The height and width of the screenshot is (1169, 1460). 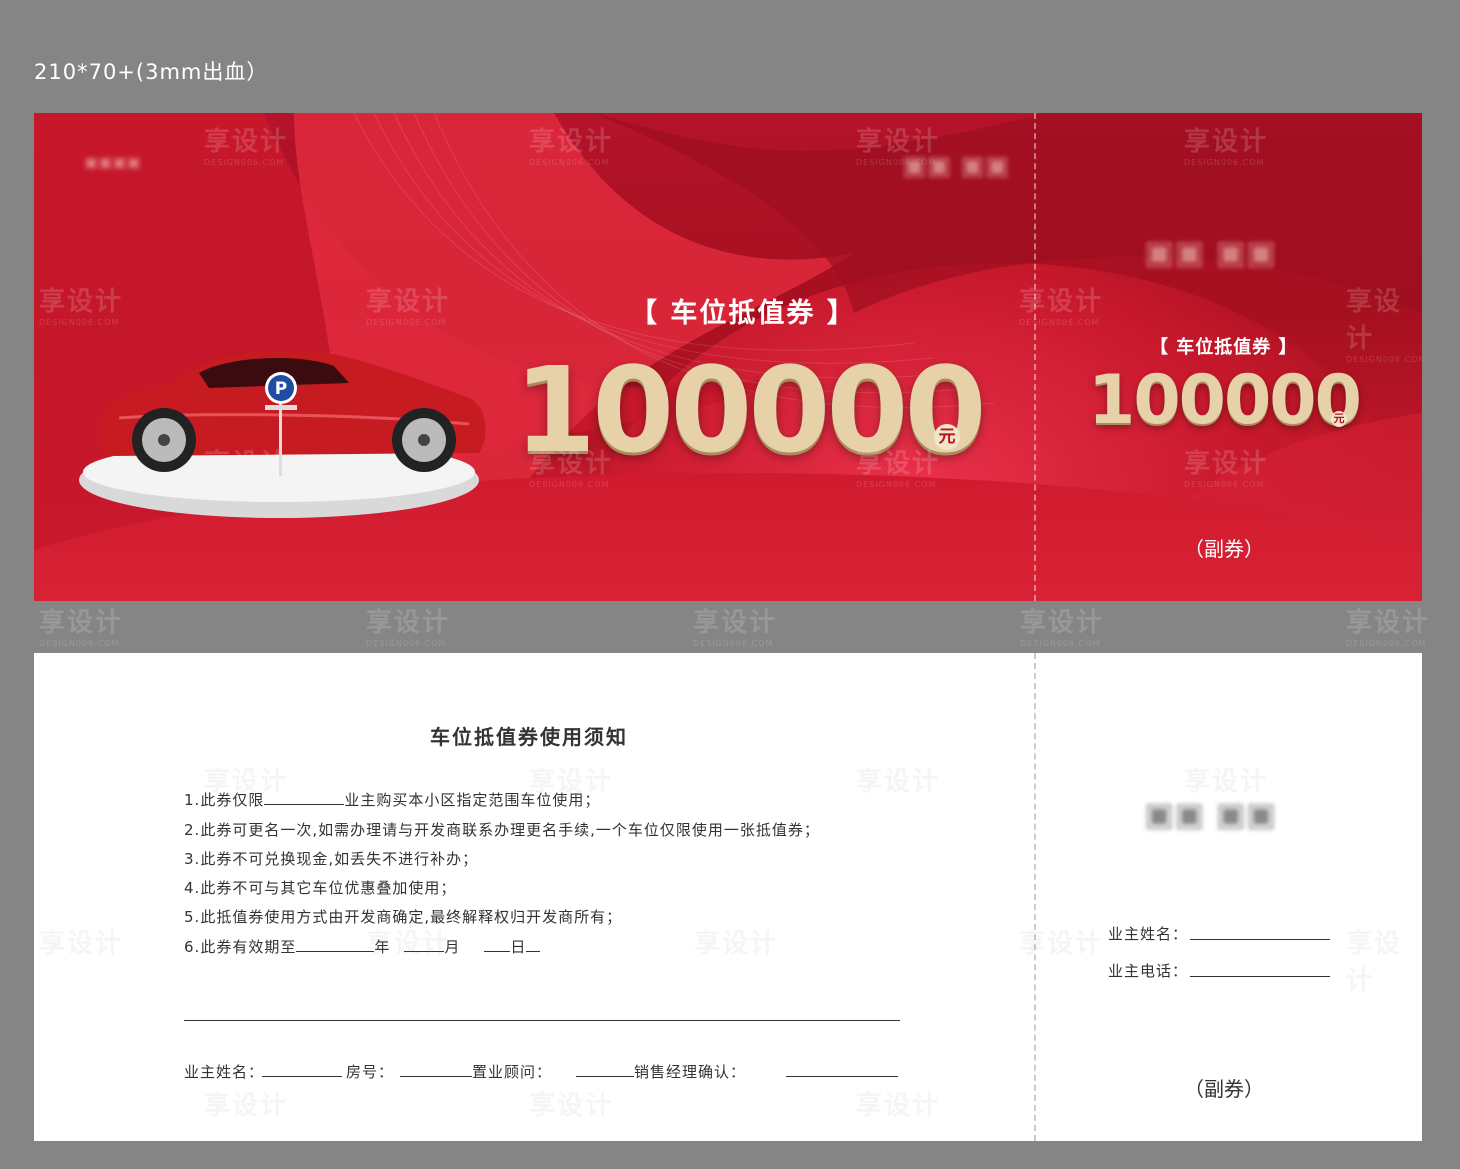 I want to click on stub-owner-name-label: 业主姓名：, so click(x=1148, y=934).